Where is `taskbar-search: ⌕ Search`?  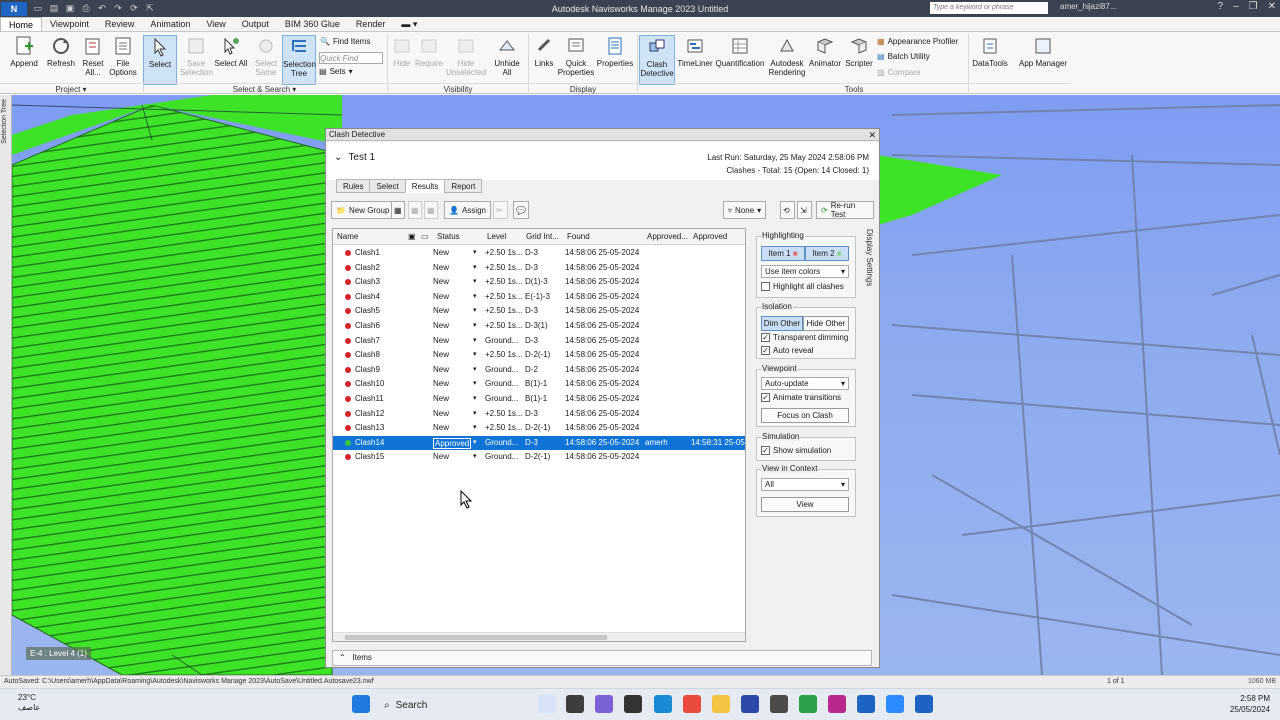 taskbar-search: ⌕ Search is located at coordinates (433, 705).